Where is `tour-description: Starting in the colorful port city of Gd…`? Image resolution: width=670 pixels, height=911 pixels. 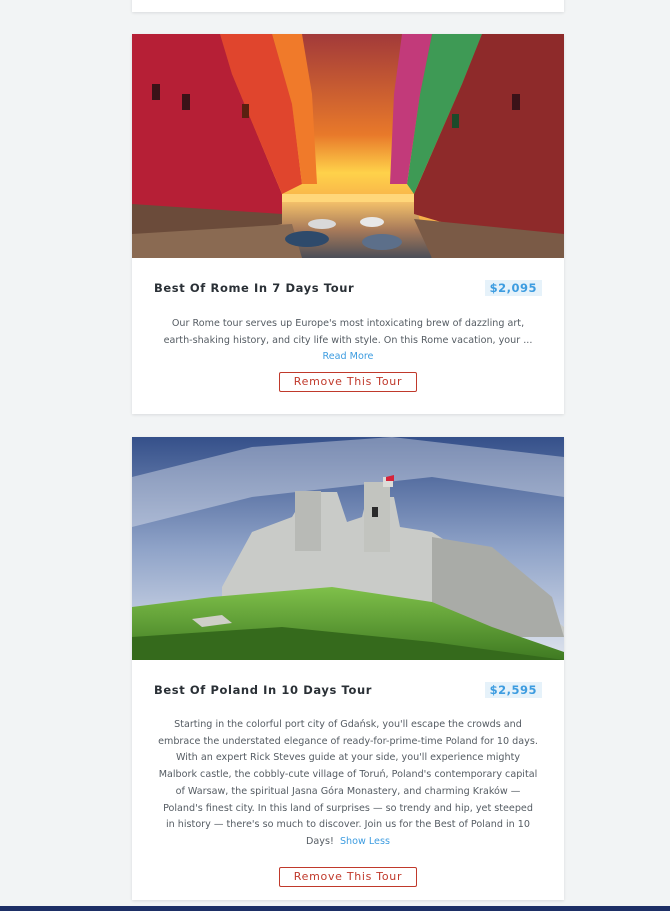 tour-description: Starting in the colorful port city of Gd… is located at coordinates (348, 784).